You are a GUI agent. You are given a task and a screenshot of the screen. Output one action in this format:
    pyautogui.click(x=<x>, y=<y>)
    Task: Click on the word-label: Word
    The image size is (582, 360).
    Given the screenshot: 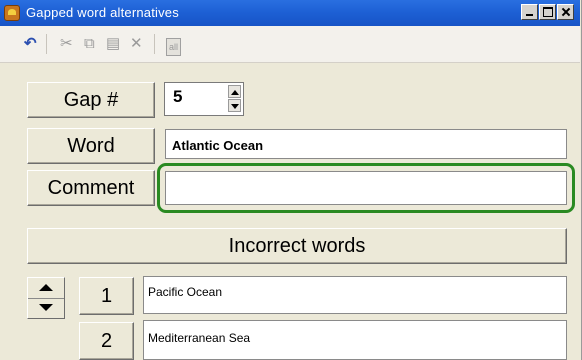 What is the action you would take?
    pyautogui.click(x=91, y=146)
    